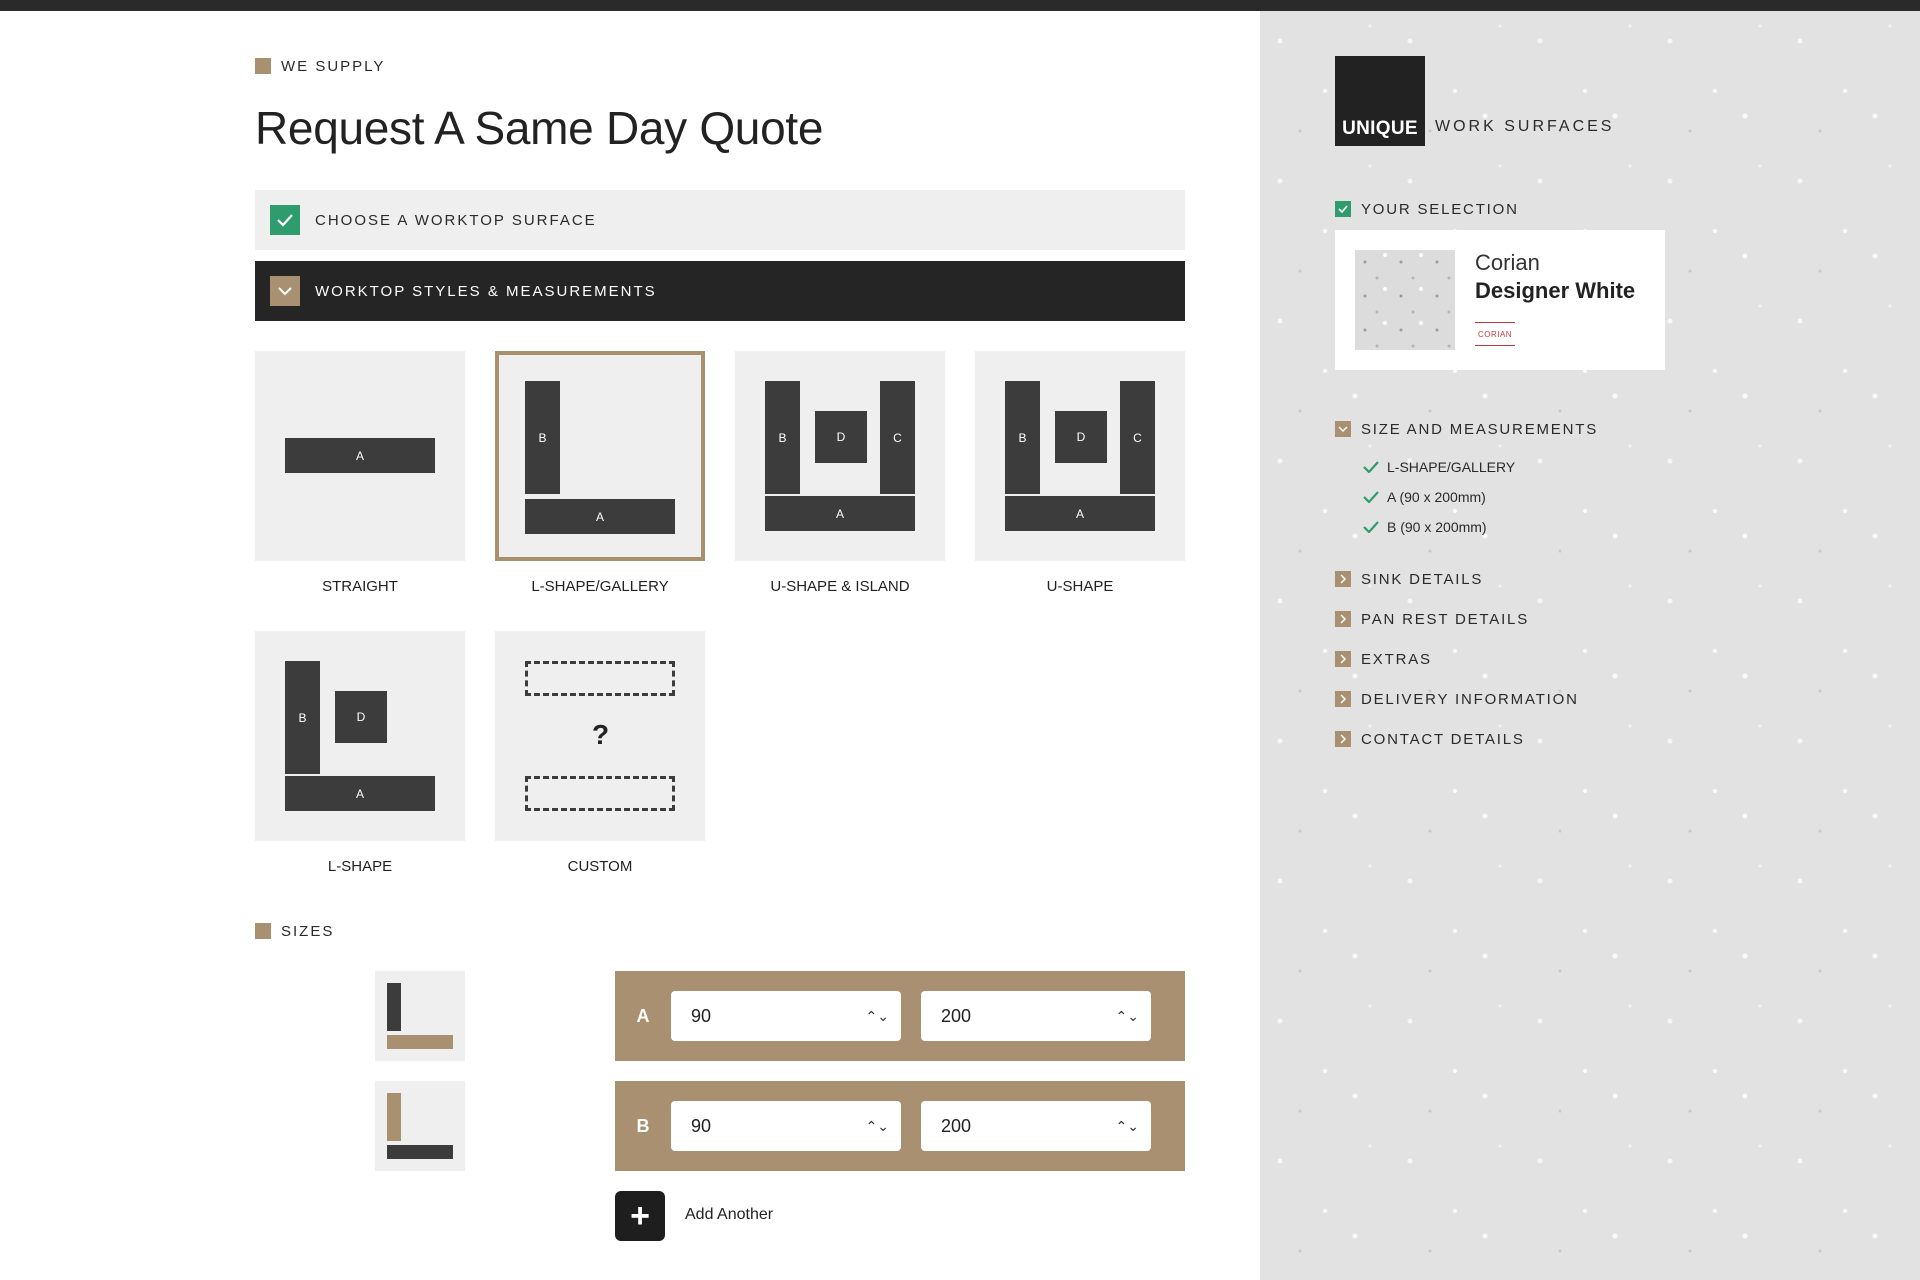 Image resolution: width=1920 pixels, height=1280 pixels. What do you see at coordinates (1036, 1016) in the screenshot?
I see `length-input-a: 200 ⌃⌄` at bounding box center [1036, 1016].